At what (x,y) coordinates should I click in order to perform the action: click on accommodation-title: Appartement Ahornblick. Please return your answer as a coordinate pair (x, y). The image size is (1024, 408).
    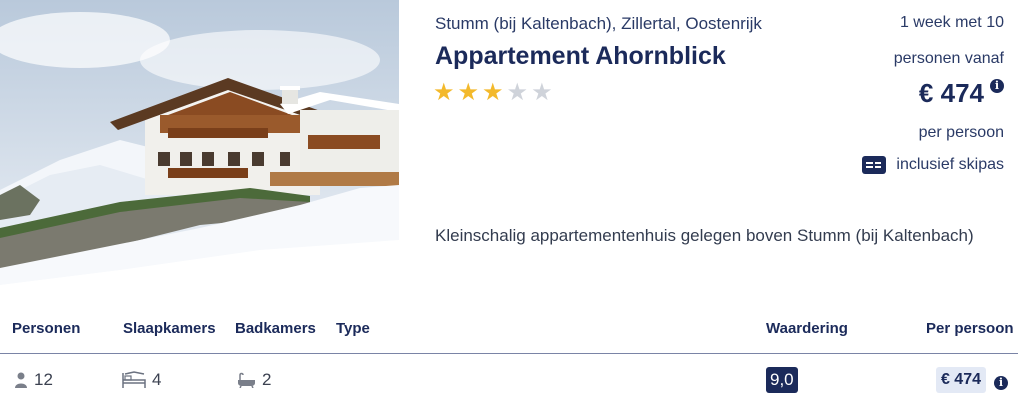
    Looking at the image, I should click on (580, 56).